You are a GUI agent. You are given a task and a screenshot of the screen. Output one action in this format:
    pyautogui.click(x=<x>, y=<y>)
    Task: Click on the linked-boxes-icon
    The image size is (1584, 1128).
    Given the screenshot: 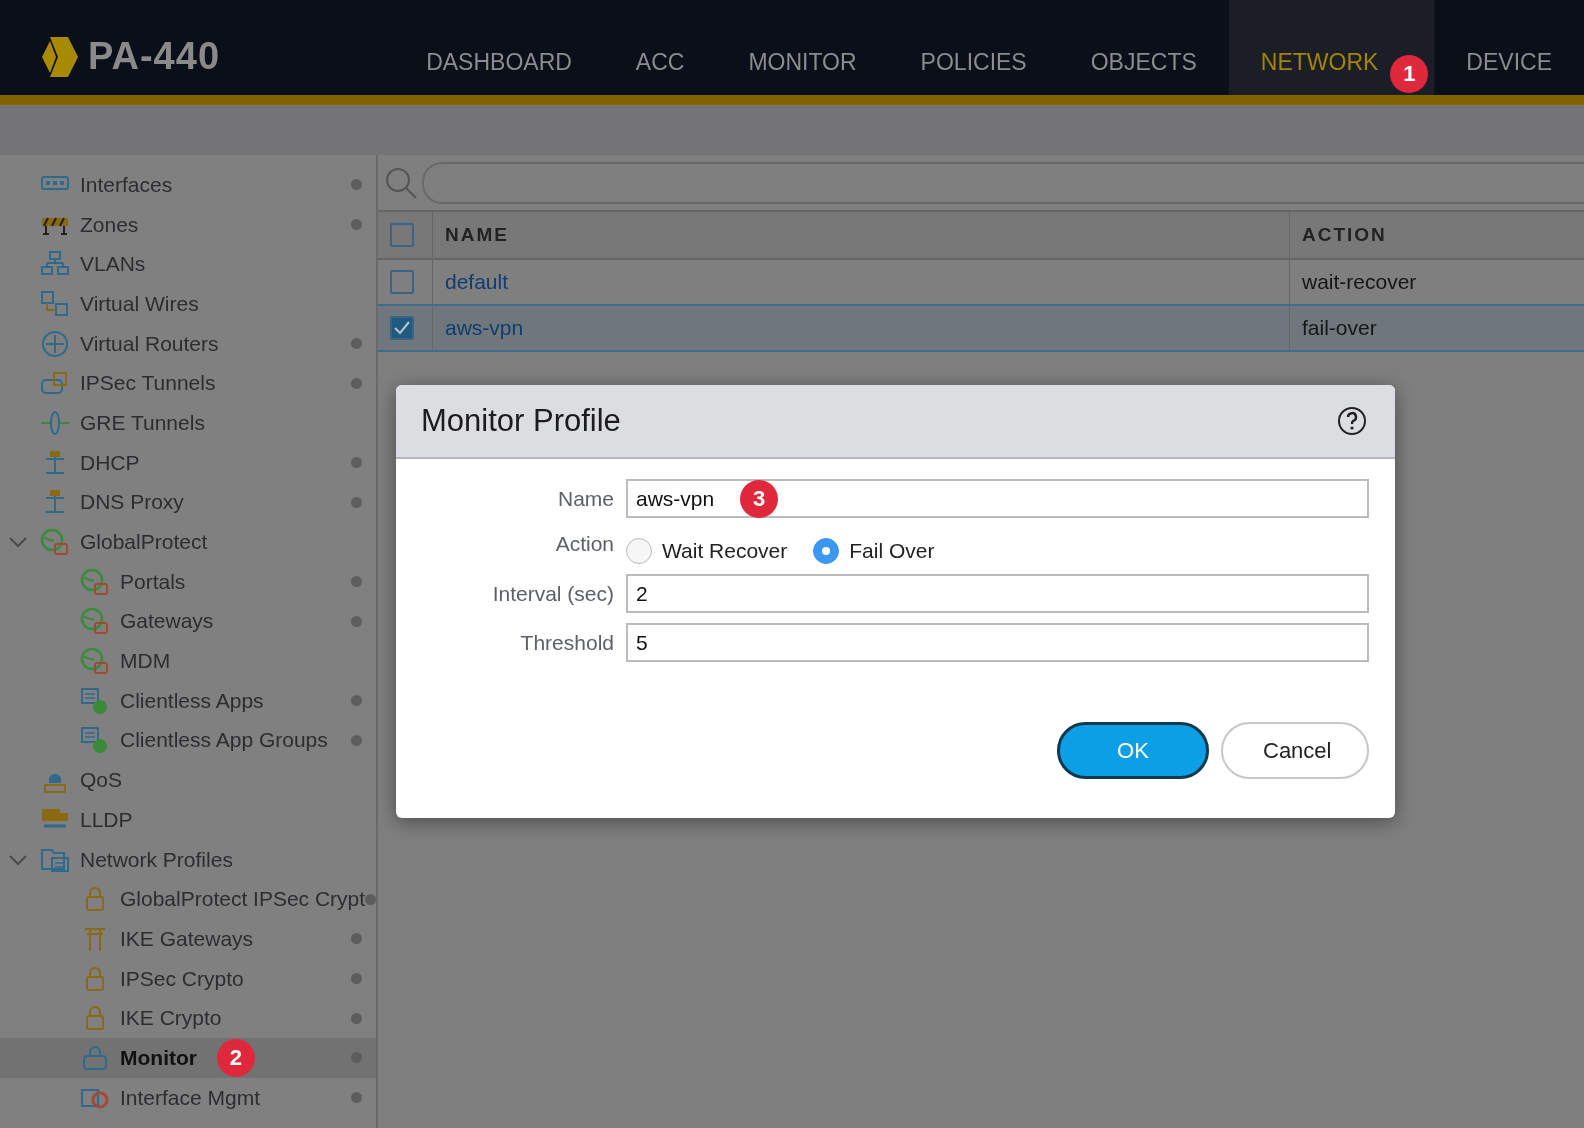 What is the action you would take?
    pyautogui.click(x=55, y=303)
    